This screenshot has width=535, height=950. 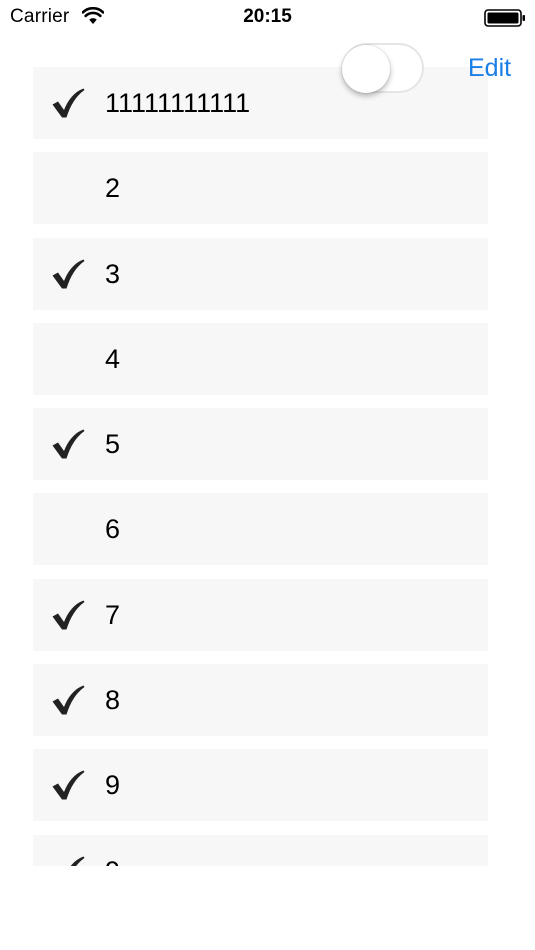 I want to click on list-item: 5, so click(x=260, y=444).